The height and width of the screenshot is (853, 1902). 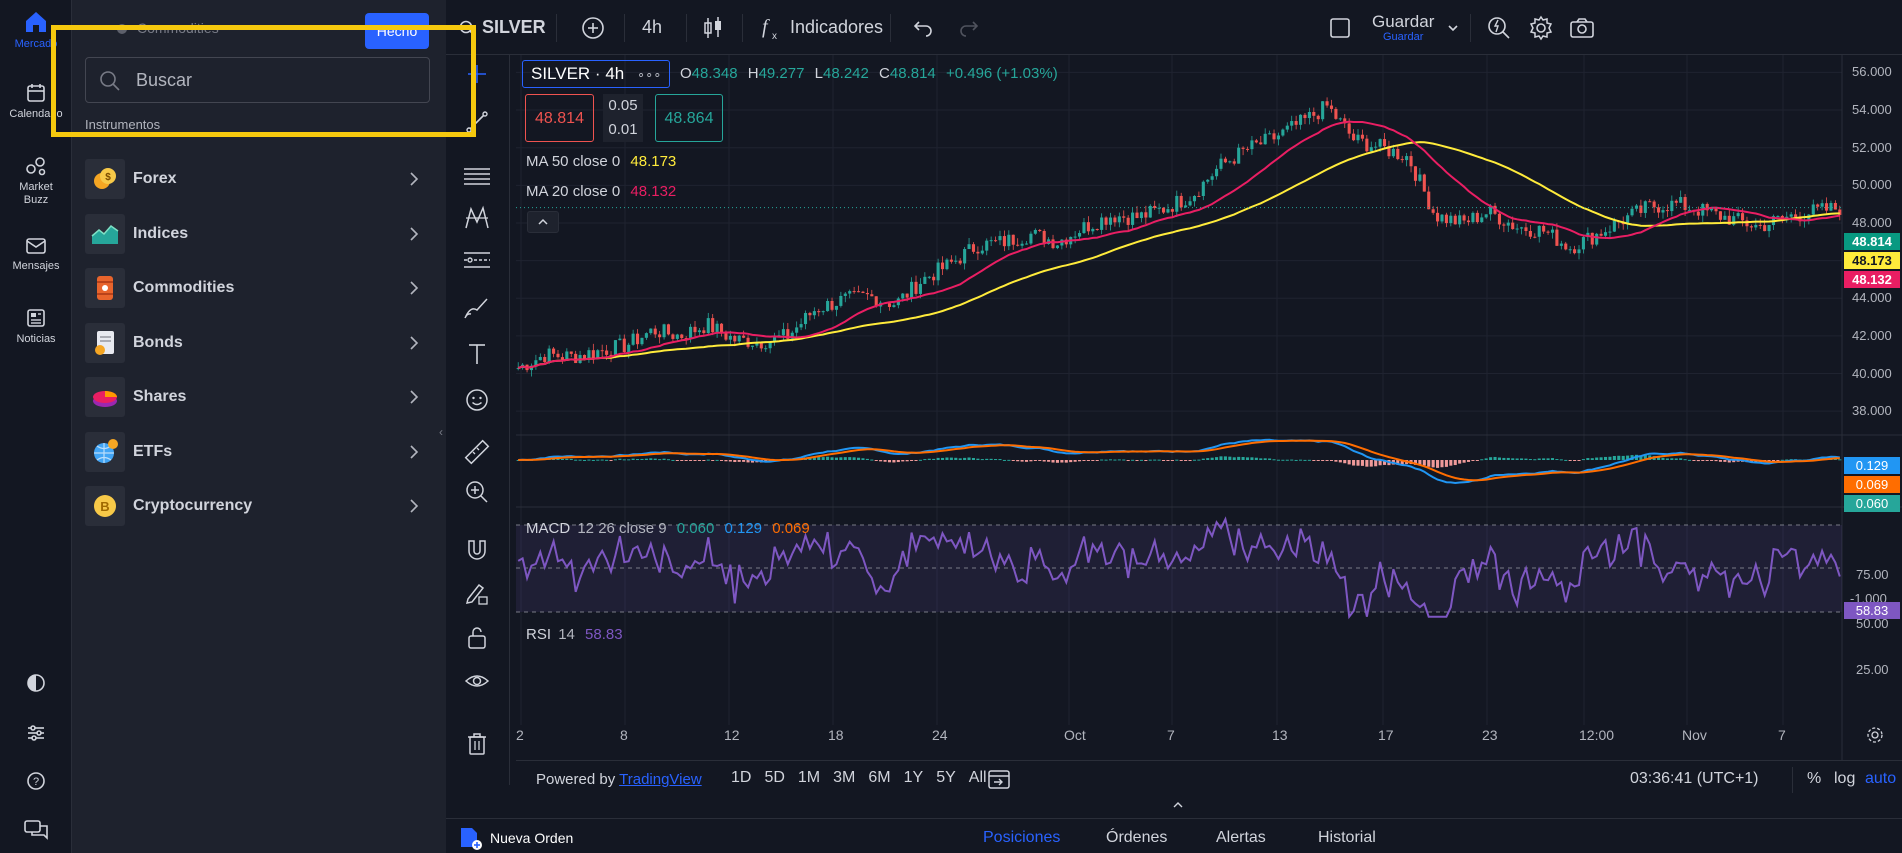 What do you see at coordinates (946, 778) in the screenshot?
I see `range-5y: 5Y` at bounding box center [946, 778].